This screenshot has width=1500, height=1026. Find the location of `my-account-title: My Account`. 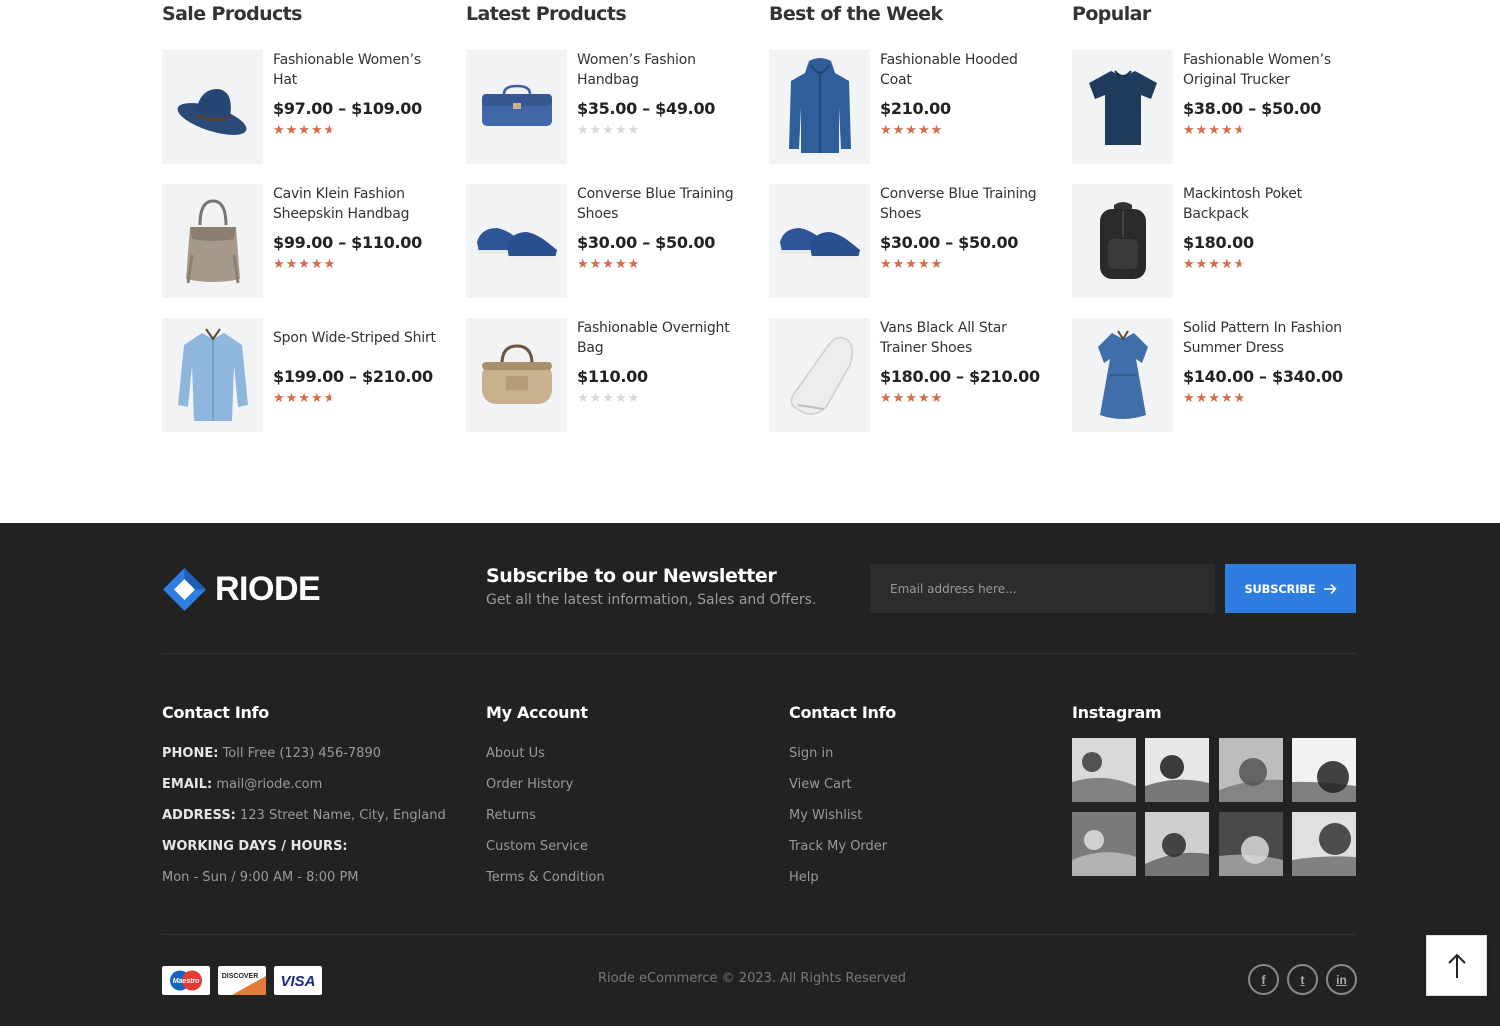

my-account-title: My Account is located at coordinates (537, 712).